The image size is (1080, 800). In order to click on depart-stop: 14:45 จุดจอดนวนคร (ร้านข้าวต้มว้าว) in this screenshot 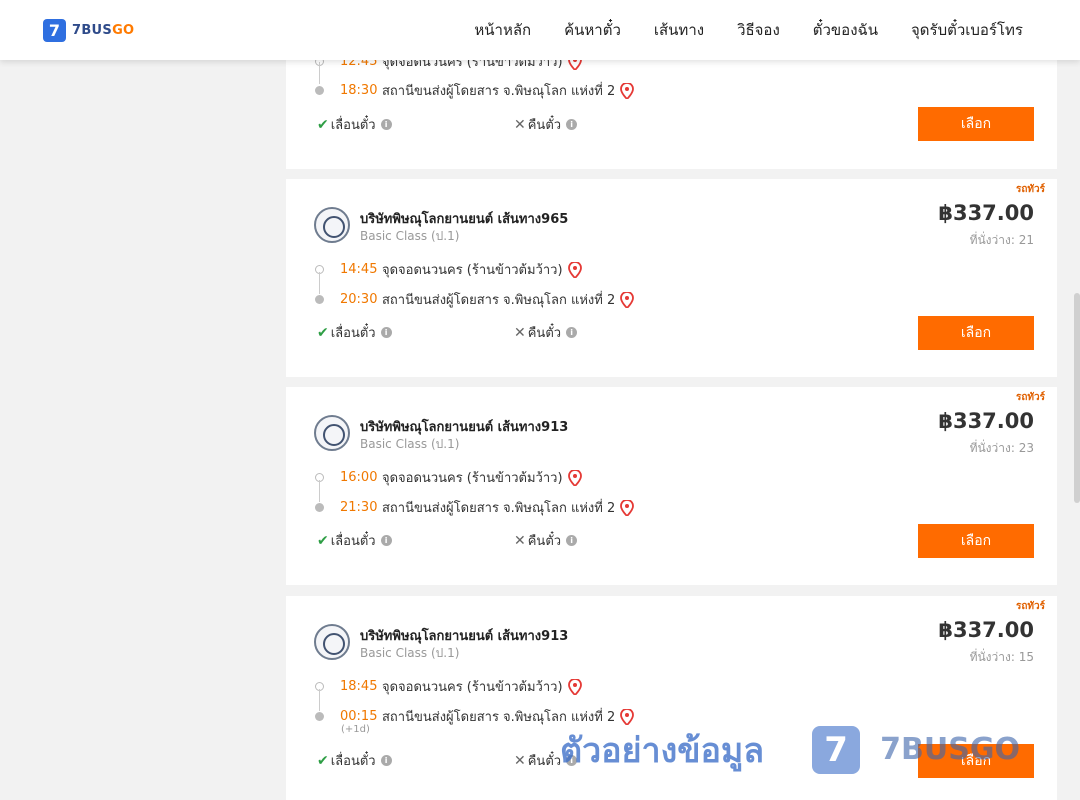, I will do `click(448, 269)`.